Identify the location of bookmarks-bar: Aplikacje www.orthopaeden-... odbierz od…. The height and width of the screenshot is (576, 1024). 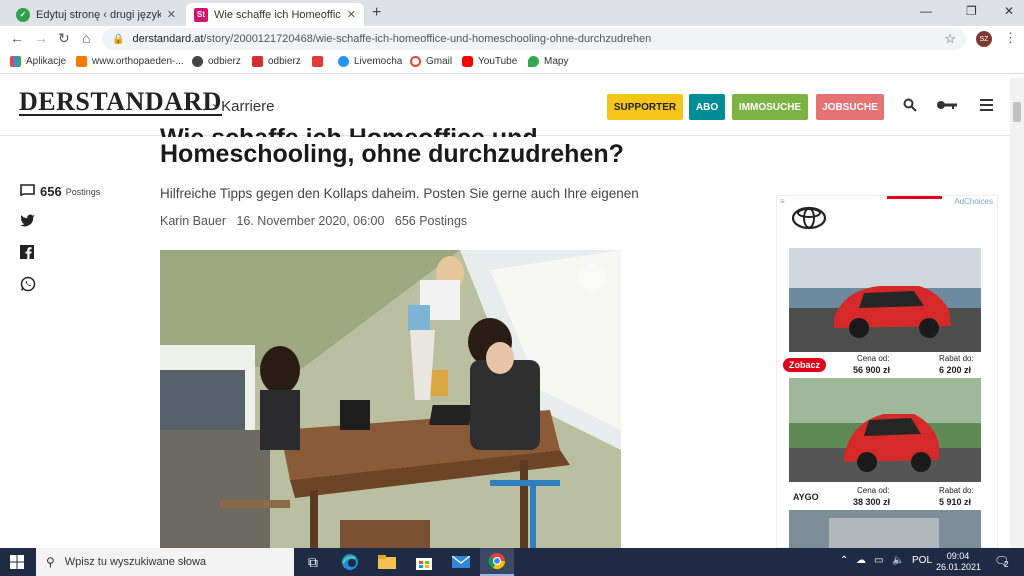
(512, 63).